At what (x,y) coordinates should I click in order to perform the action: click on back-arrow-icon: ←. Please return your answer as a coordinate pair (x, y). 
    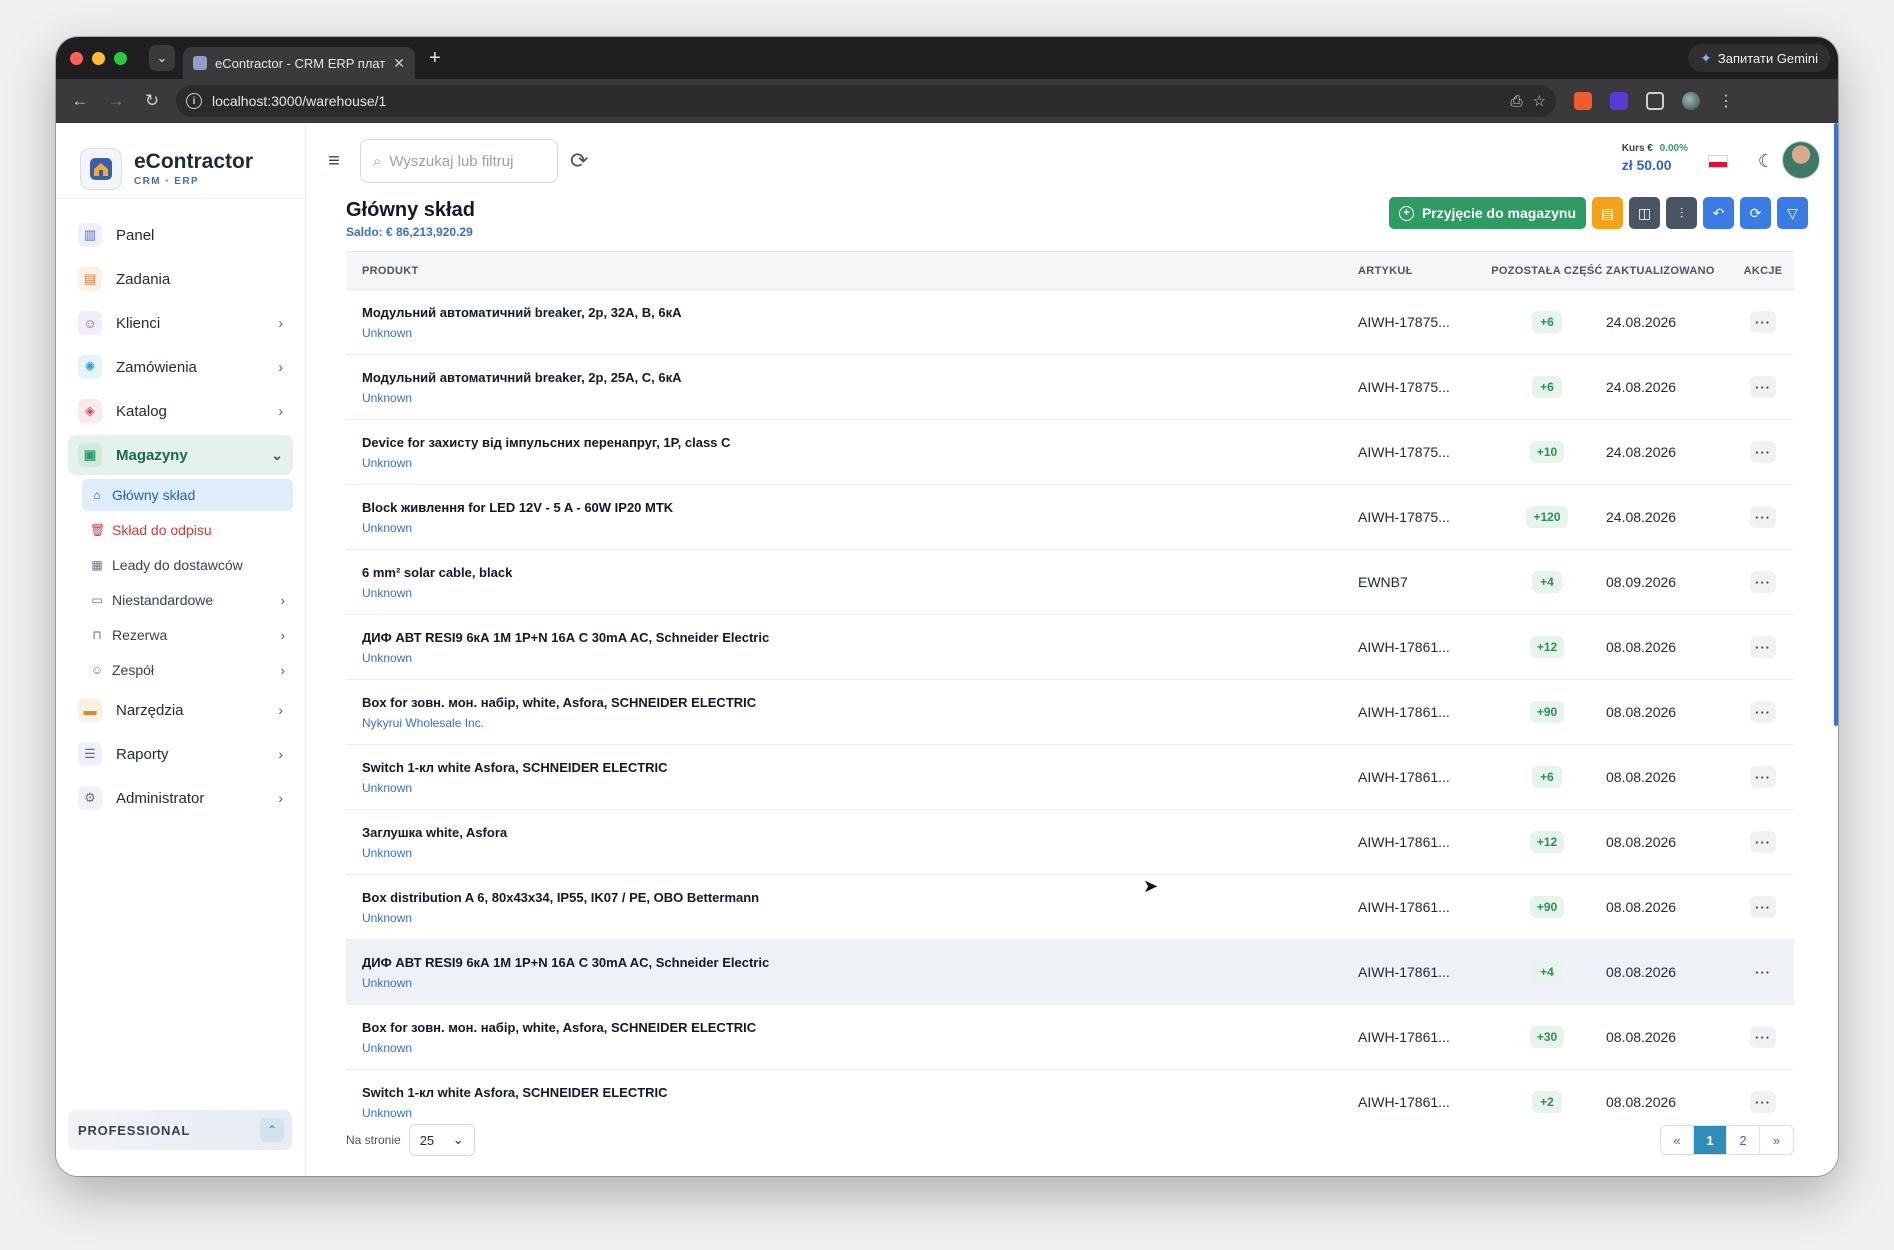
    Looking at the image, I should click on (80, 101).